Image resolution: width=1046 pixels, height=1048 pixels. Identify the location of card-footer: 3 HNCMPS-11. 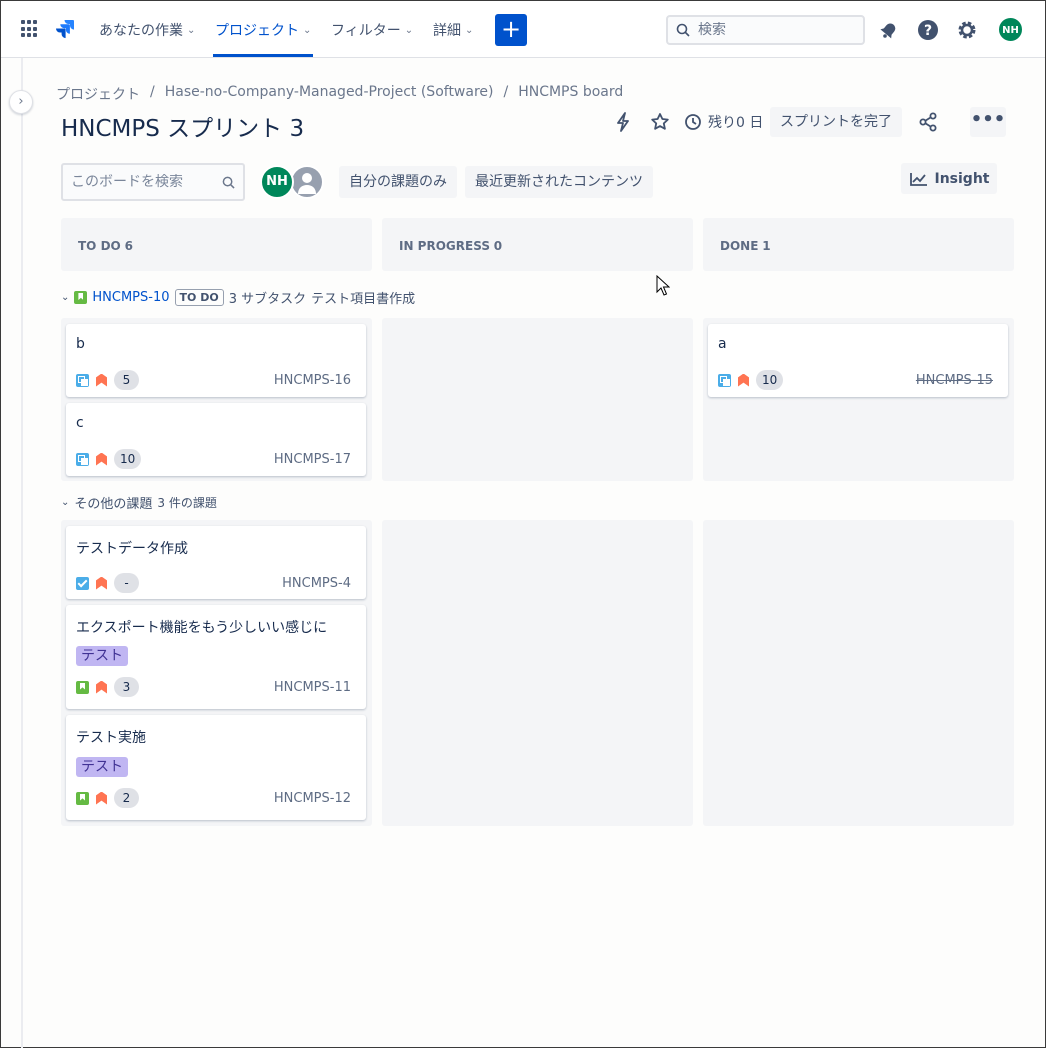
(213, 687).